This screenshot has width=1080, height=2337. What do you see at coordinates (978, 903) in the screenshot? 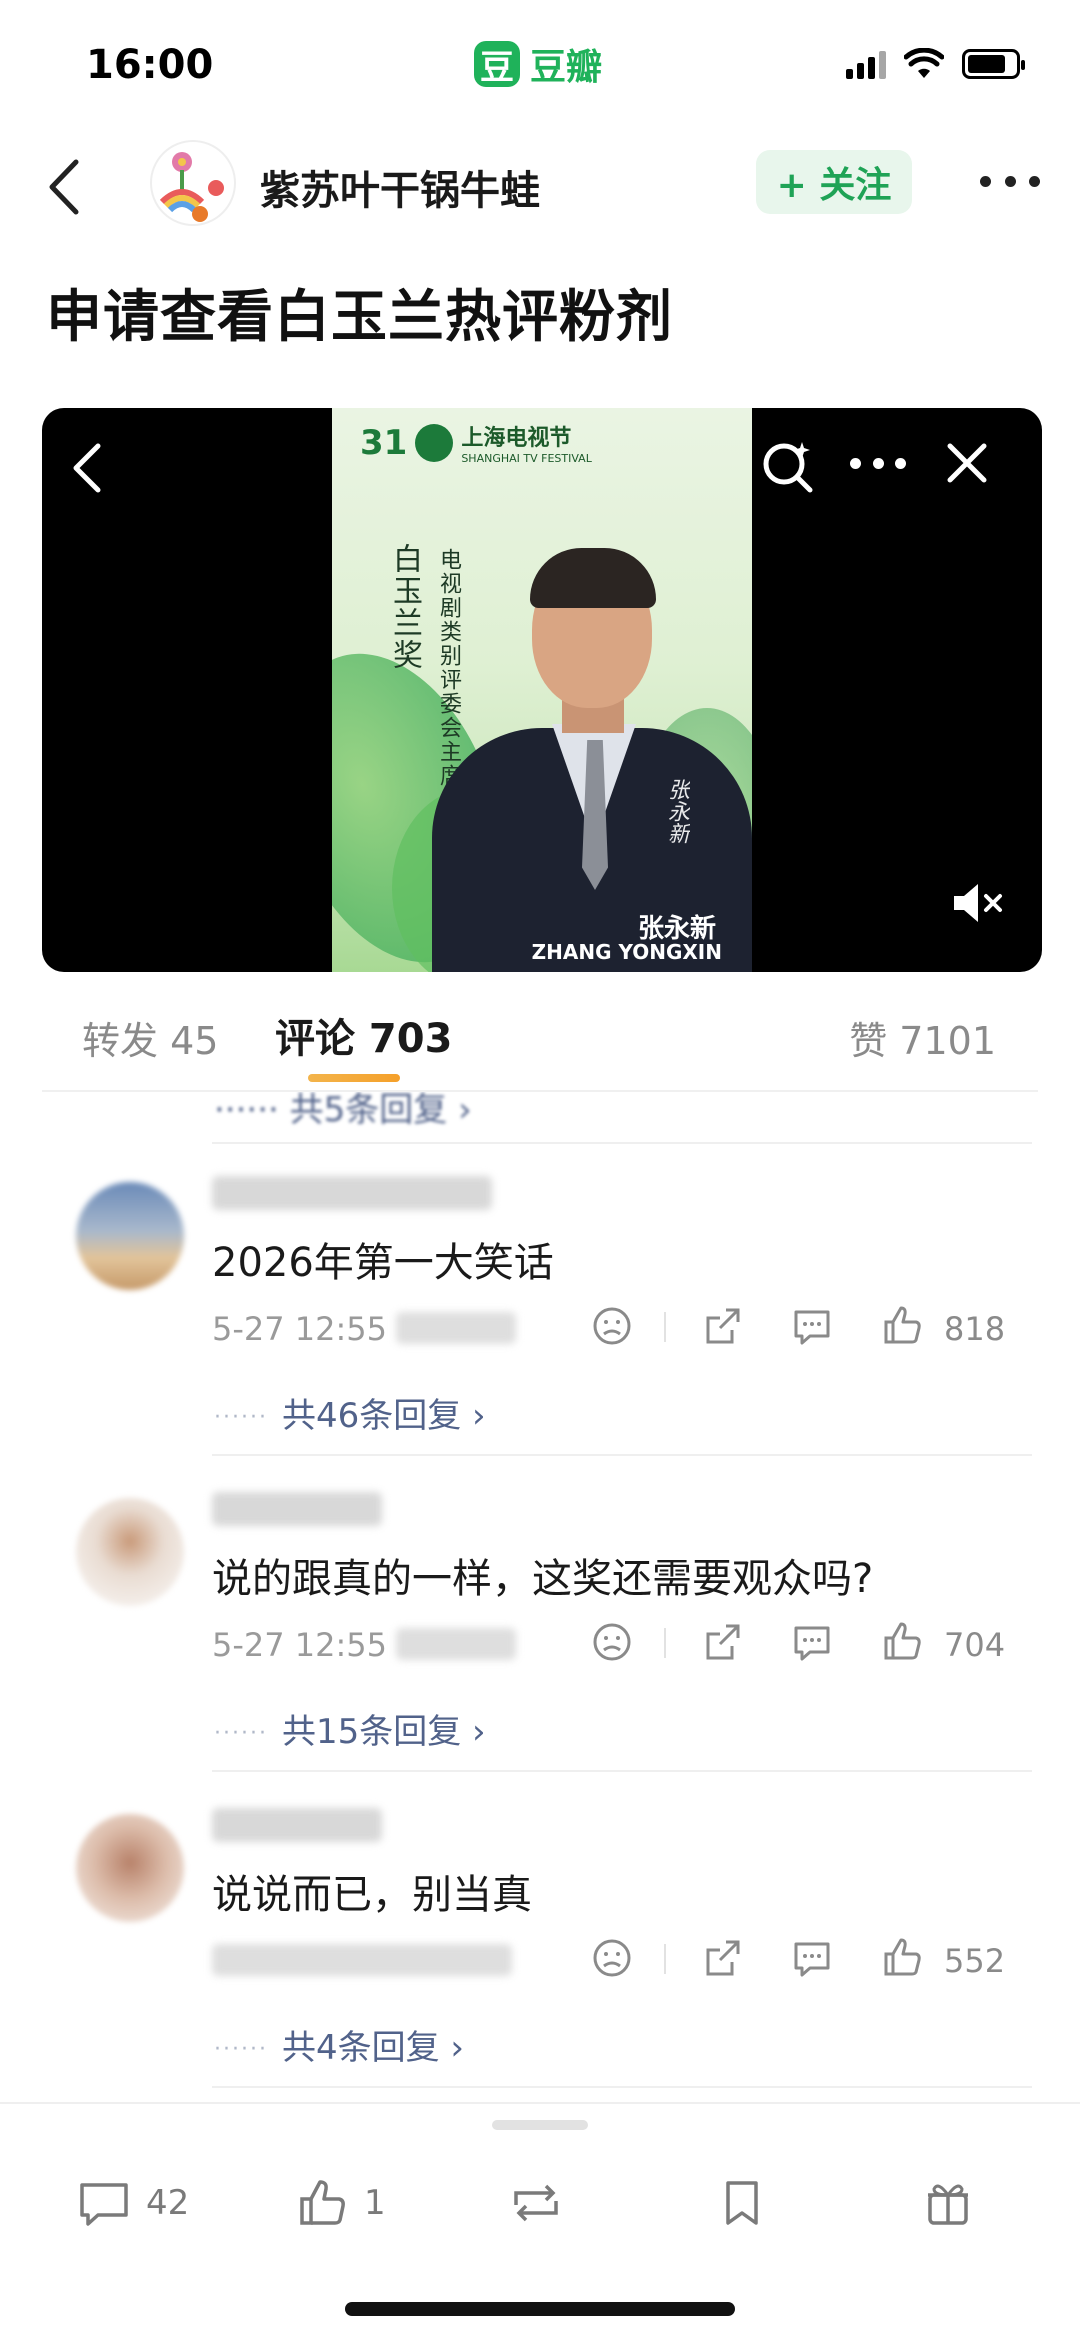
I see `mute-icon` at bounding box center [978, 903].